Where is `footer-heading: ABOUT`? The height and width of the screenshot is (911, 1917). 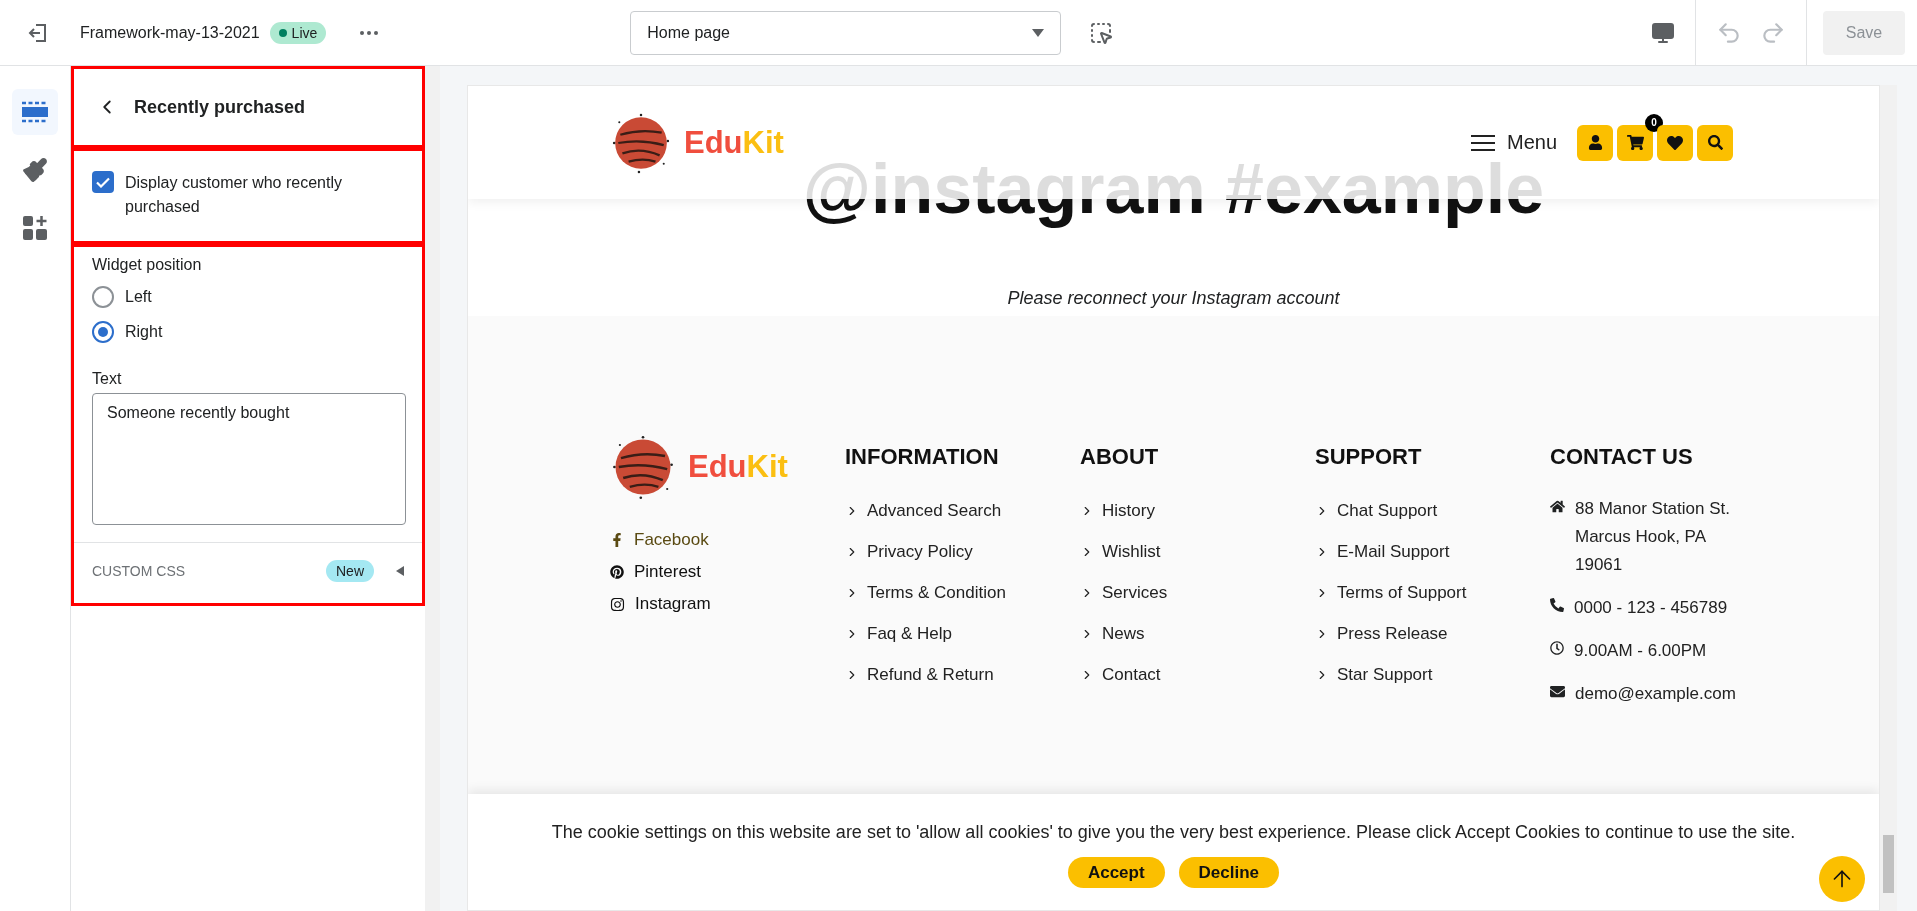 footer-heading: ABOUT is located at coordinates (1120, 457).